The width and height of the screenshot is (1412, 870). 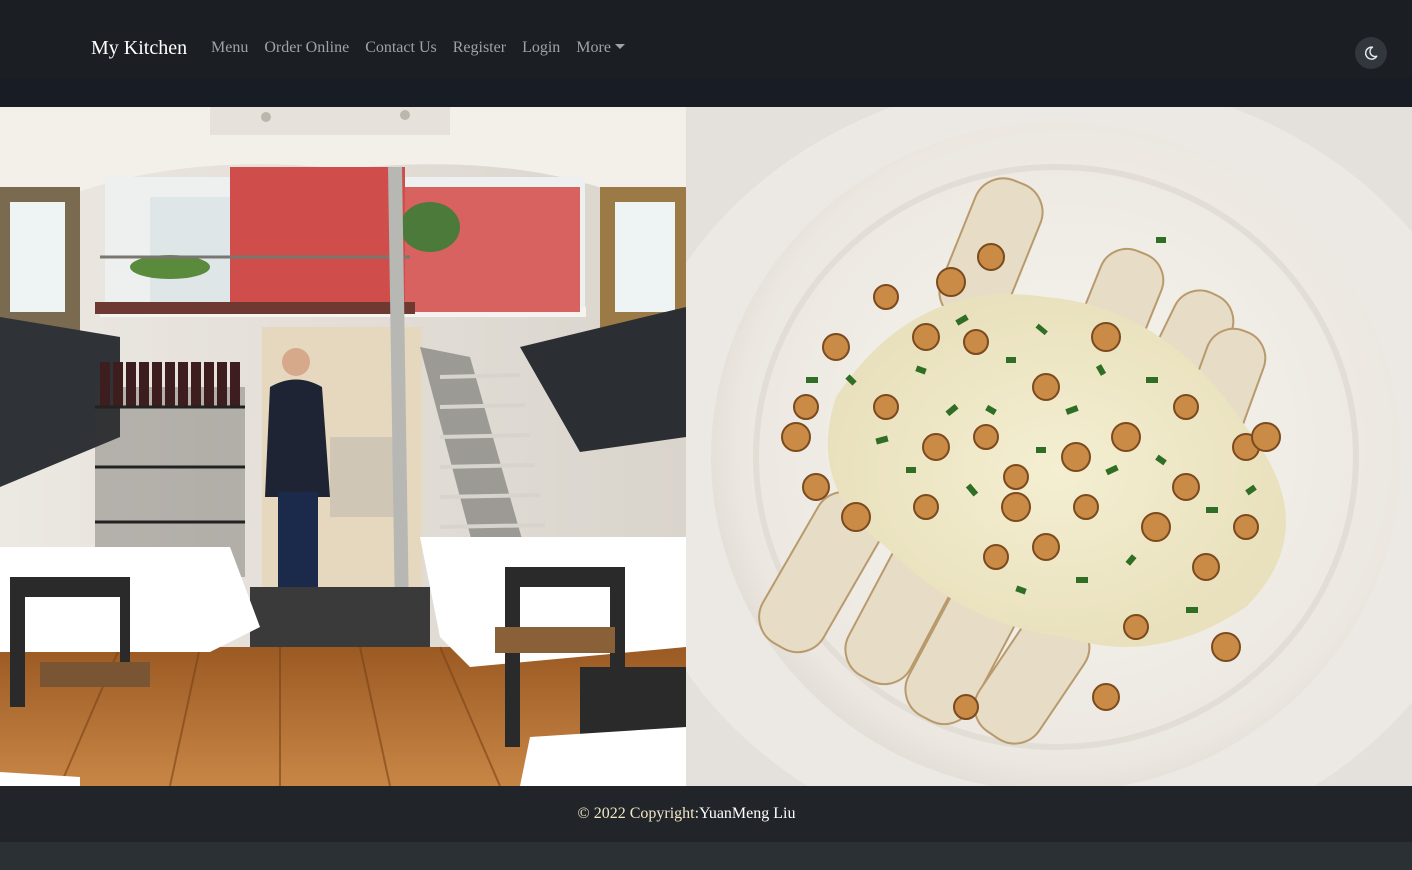 I want to click on nav-link-order-online: Order Online, so click(x=306, y=48).